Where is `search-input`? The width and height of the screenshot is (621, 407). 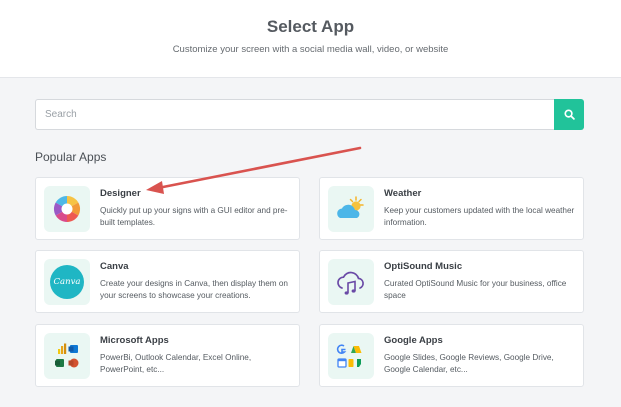 search-input is located at coordinates (294, 114).